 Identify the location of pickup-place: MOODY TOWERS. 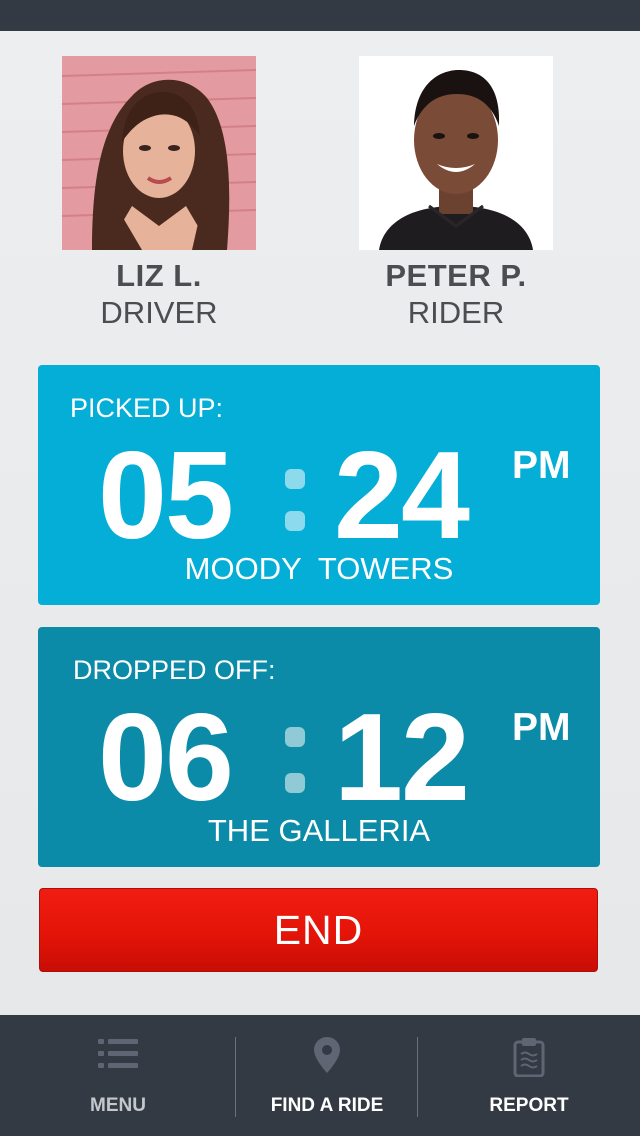
(319, 568).